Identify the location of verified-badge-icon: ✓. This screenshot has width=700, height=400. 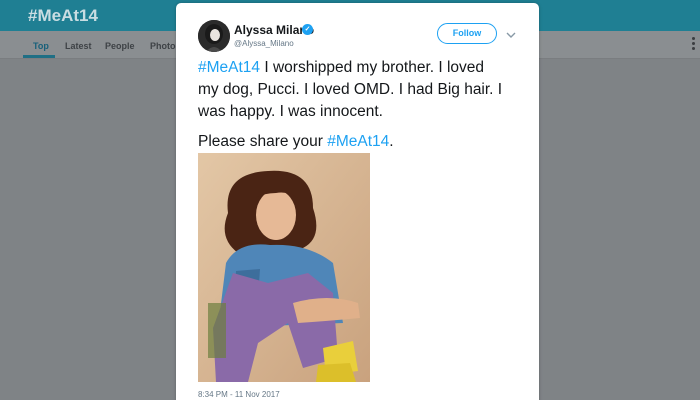
(307, 29).